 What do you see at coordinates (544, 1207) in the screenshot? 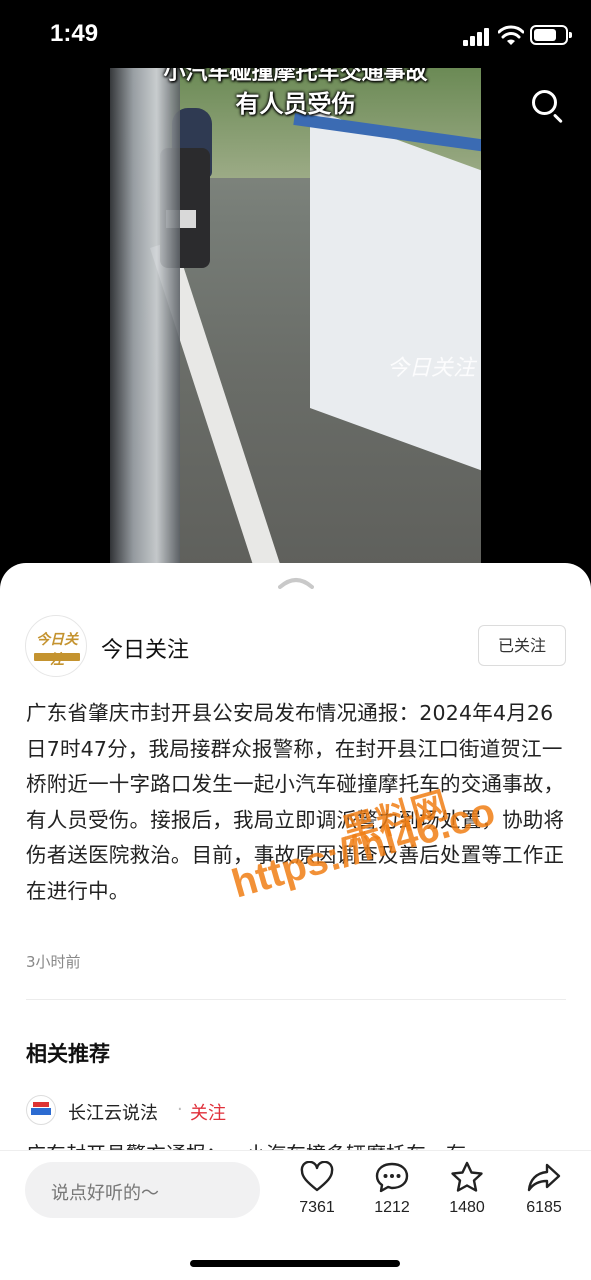
I see `share-count: 6185` at bounding box center [544, 1207].